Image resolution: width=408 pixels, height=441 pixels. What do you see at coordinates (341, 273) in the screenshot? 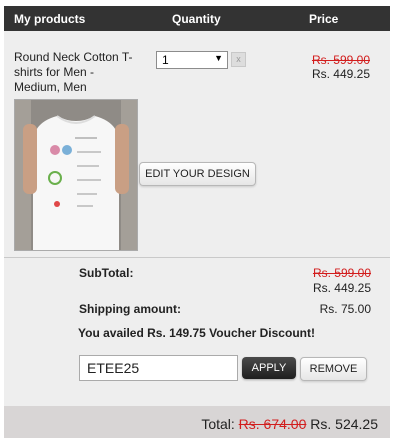
I see `subtotal-old: Rs. 599.00` at bounding box center [341, 273].